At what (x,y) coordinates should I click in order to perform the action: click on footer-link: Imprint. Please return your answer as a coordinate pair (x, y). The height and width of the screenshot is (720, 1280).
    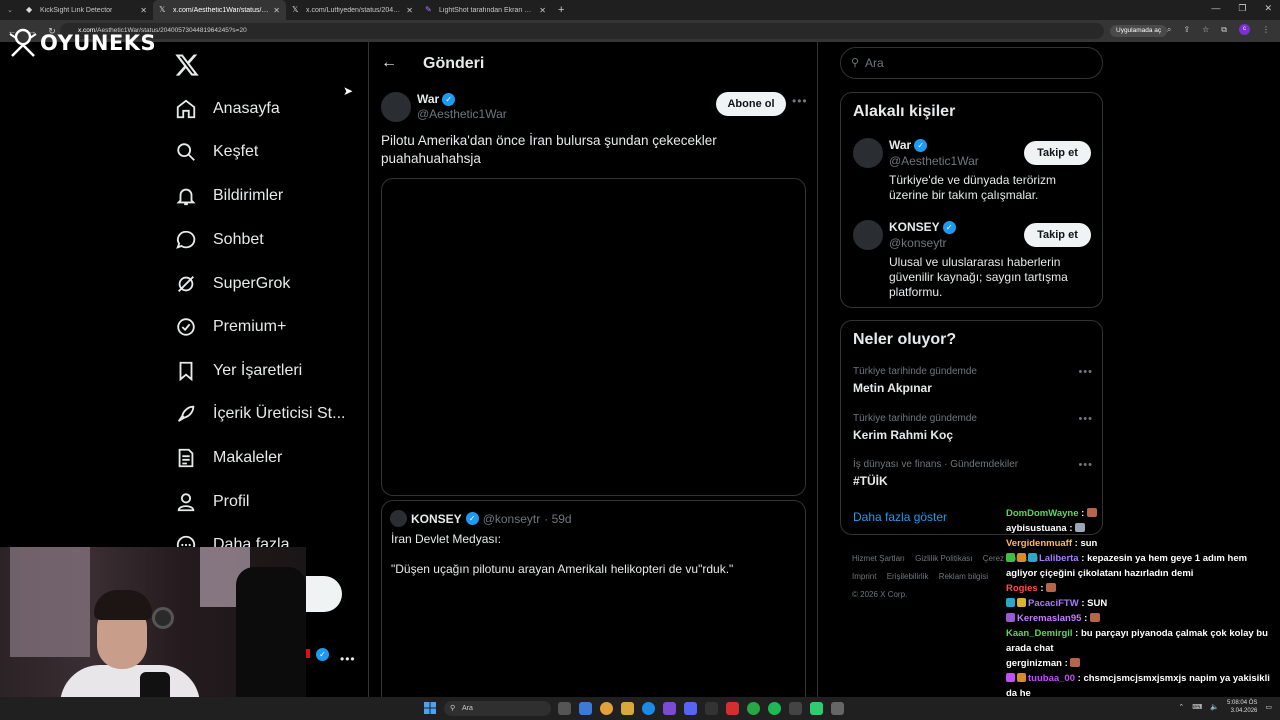
    Looking at the image, I should click on (864, 576).